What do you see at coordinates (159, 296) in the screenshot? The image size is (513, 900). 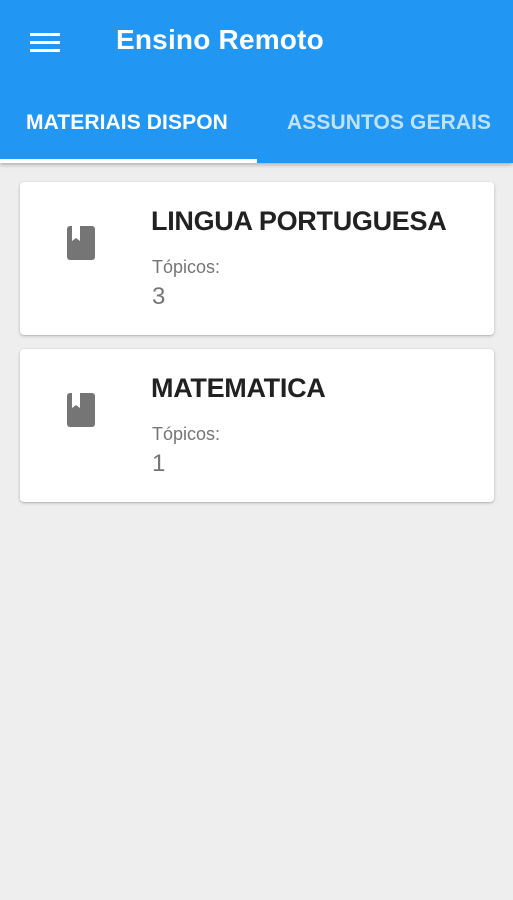 I see `topics-count: 3` at bounding box center [159, 296].